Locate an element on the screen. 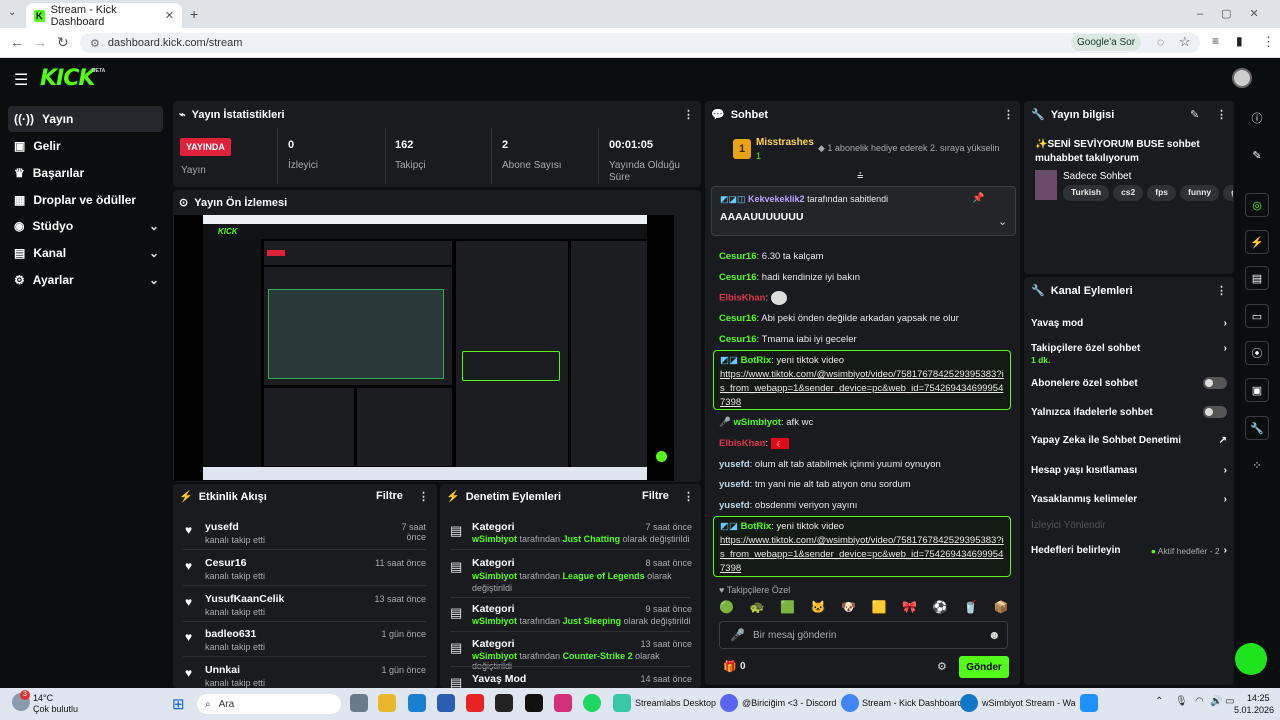  collapse-icon: ⩮ is located at coordinates (860, 176).